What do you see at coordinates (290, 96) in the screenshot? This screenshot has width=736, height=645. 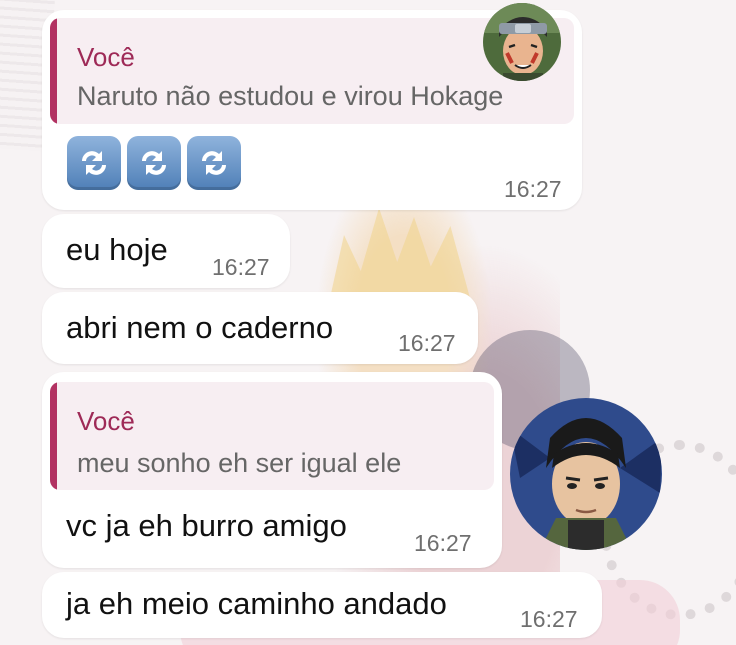 I see `reply-text: Naruto não estudou e virou Hokage` at bounding box center [290, 96].